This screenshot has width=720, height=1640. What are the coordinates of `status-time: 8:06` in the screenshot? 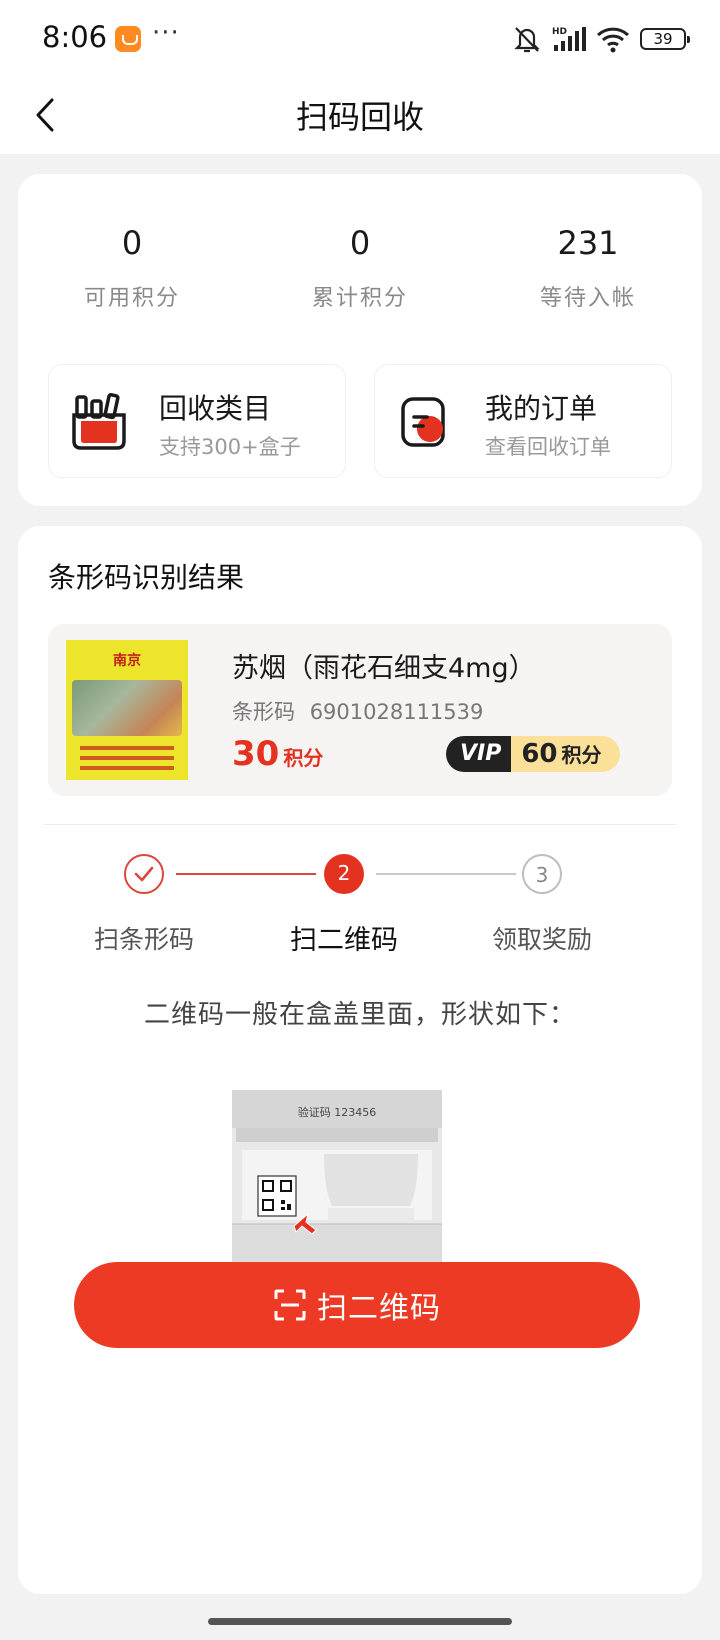 It's located at (75, 37).